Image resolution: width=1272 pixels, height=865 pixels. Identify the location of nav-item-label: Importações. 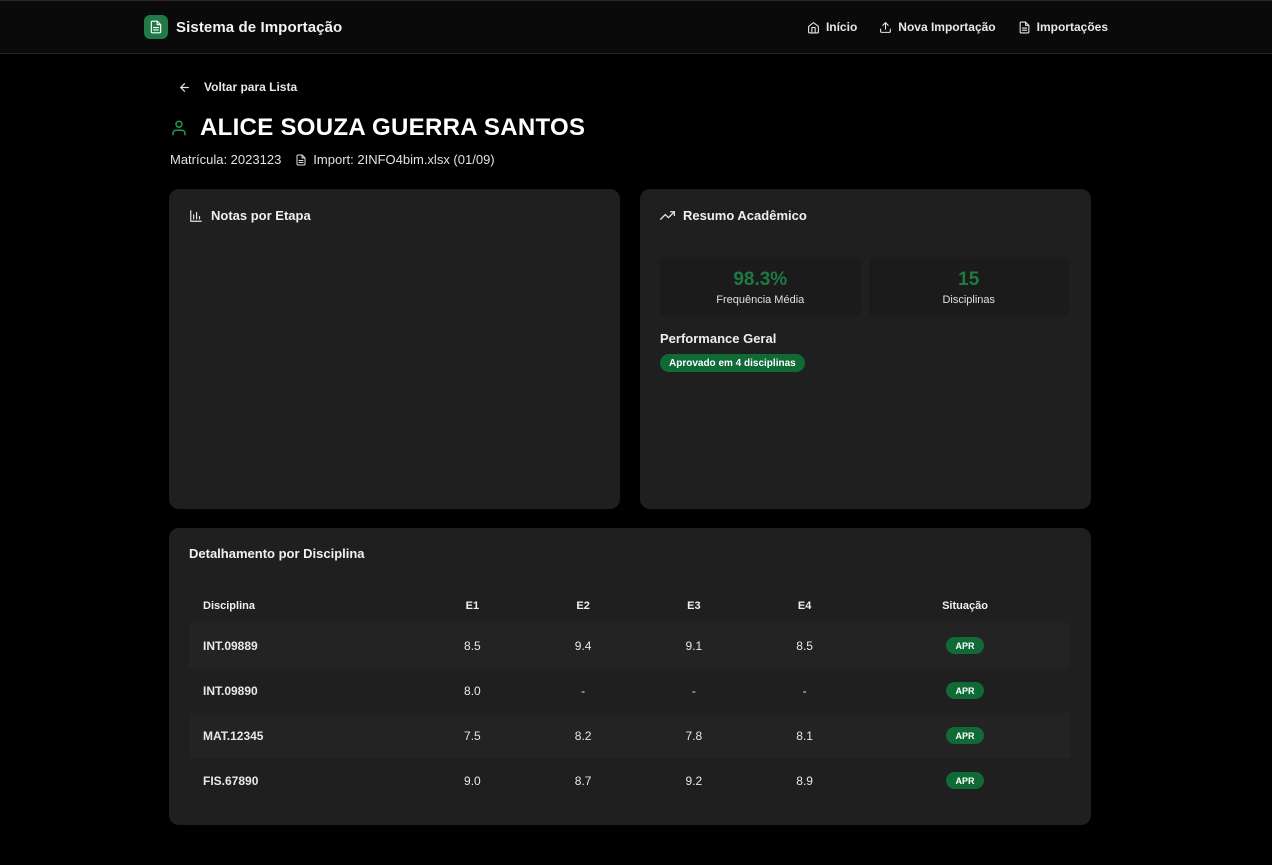
(1072, 27).